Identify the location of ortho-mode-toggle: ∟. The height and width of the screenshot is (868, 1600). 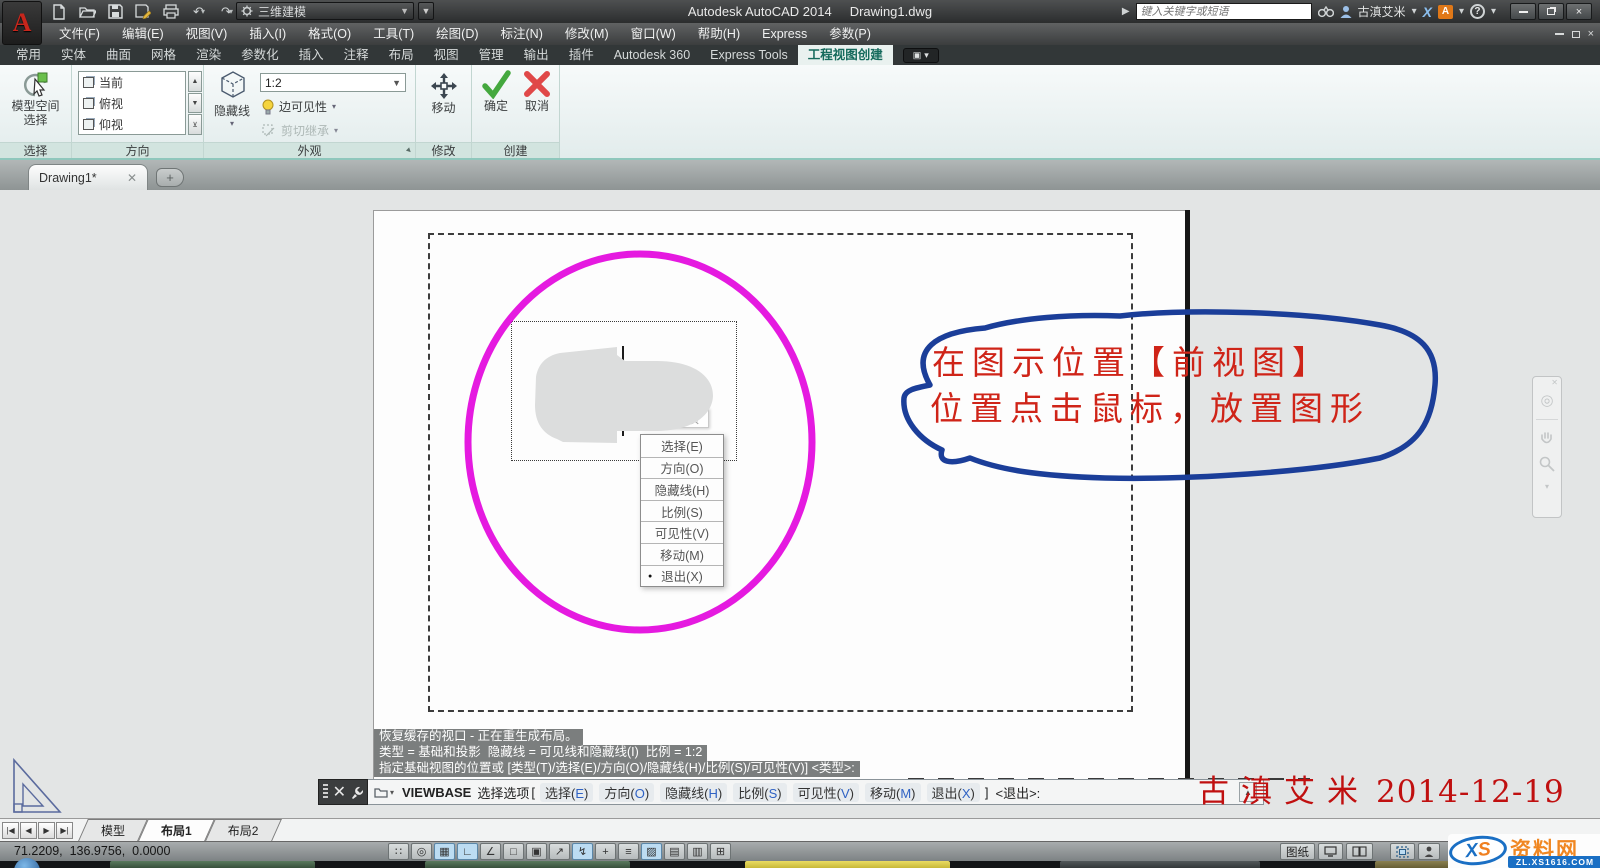
(467, 851).